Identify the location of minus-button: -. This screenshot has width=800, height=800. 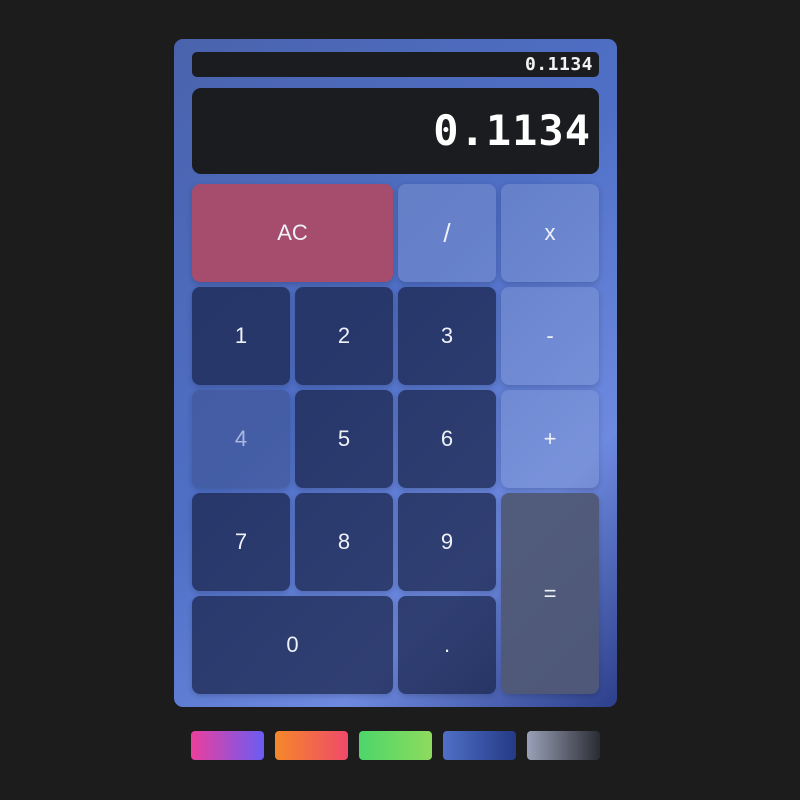
(550, 336).